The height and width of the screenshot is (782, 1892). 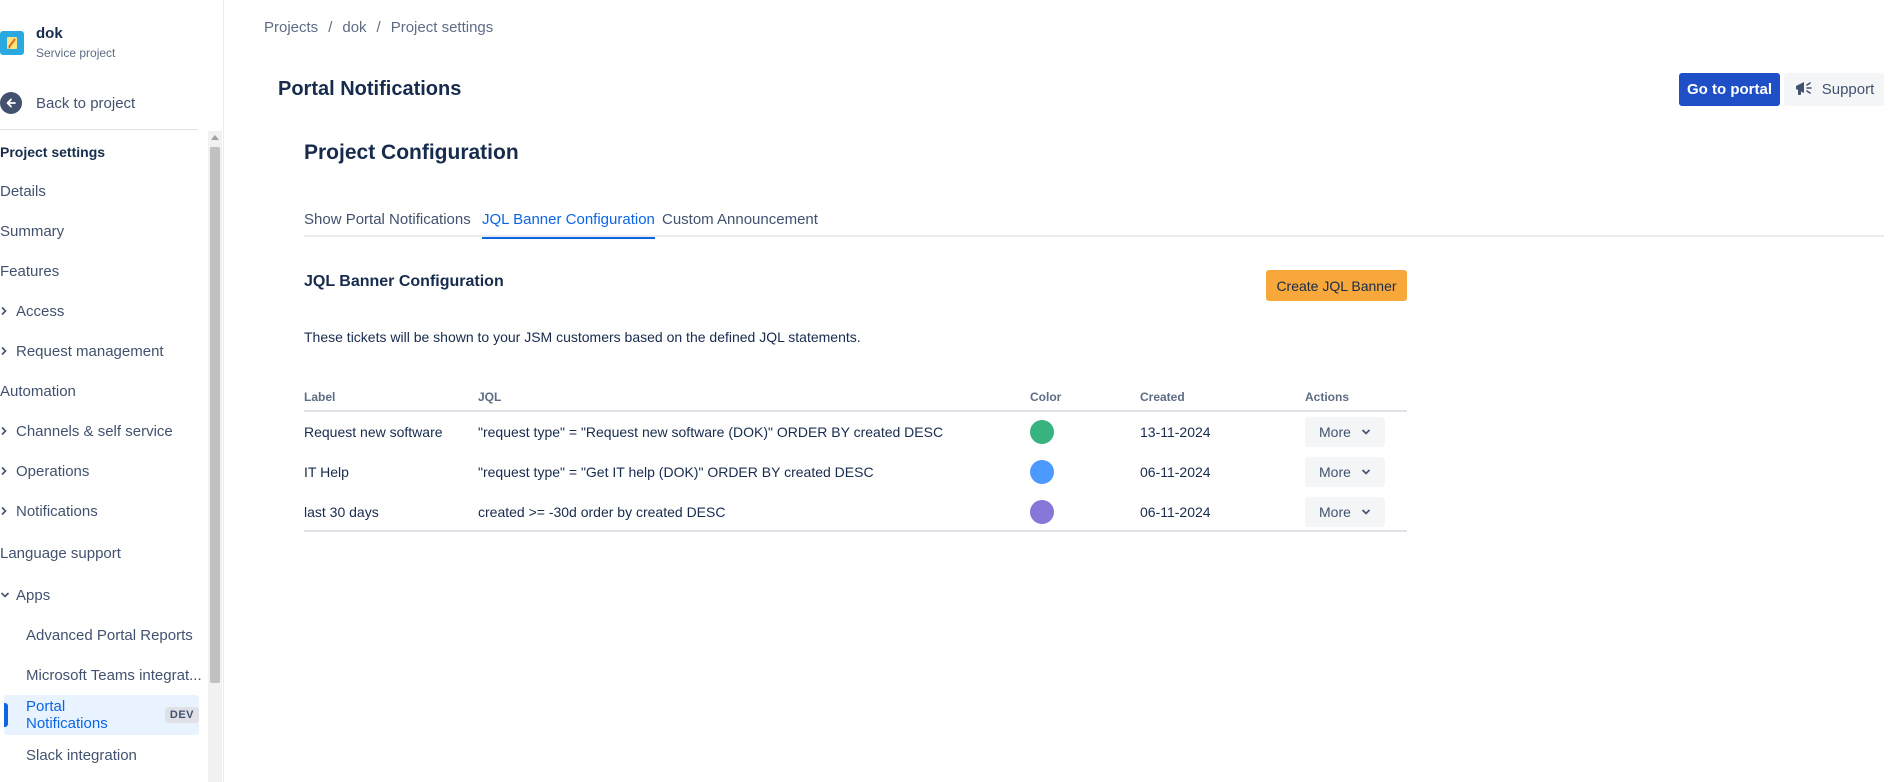 I want to click on project-avatar-icon, so click(x=12, y=43).